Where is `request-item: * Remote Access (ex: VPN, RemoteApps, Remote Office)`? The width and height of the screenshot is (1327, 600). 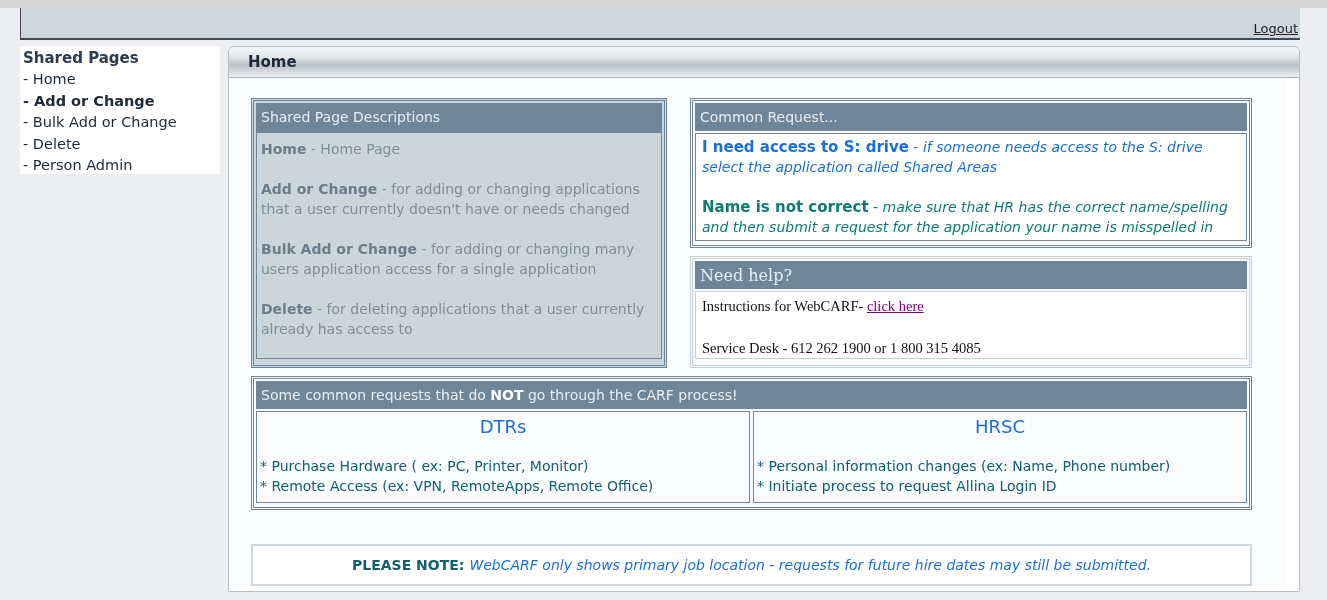
request-item: * Remote Access (ex: VPN, RemoteApps, Remote Office) is located at coordinates (457, 486).